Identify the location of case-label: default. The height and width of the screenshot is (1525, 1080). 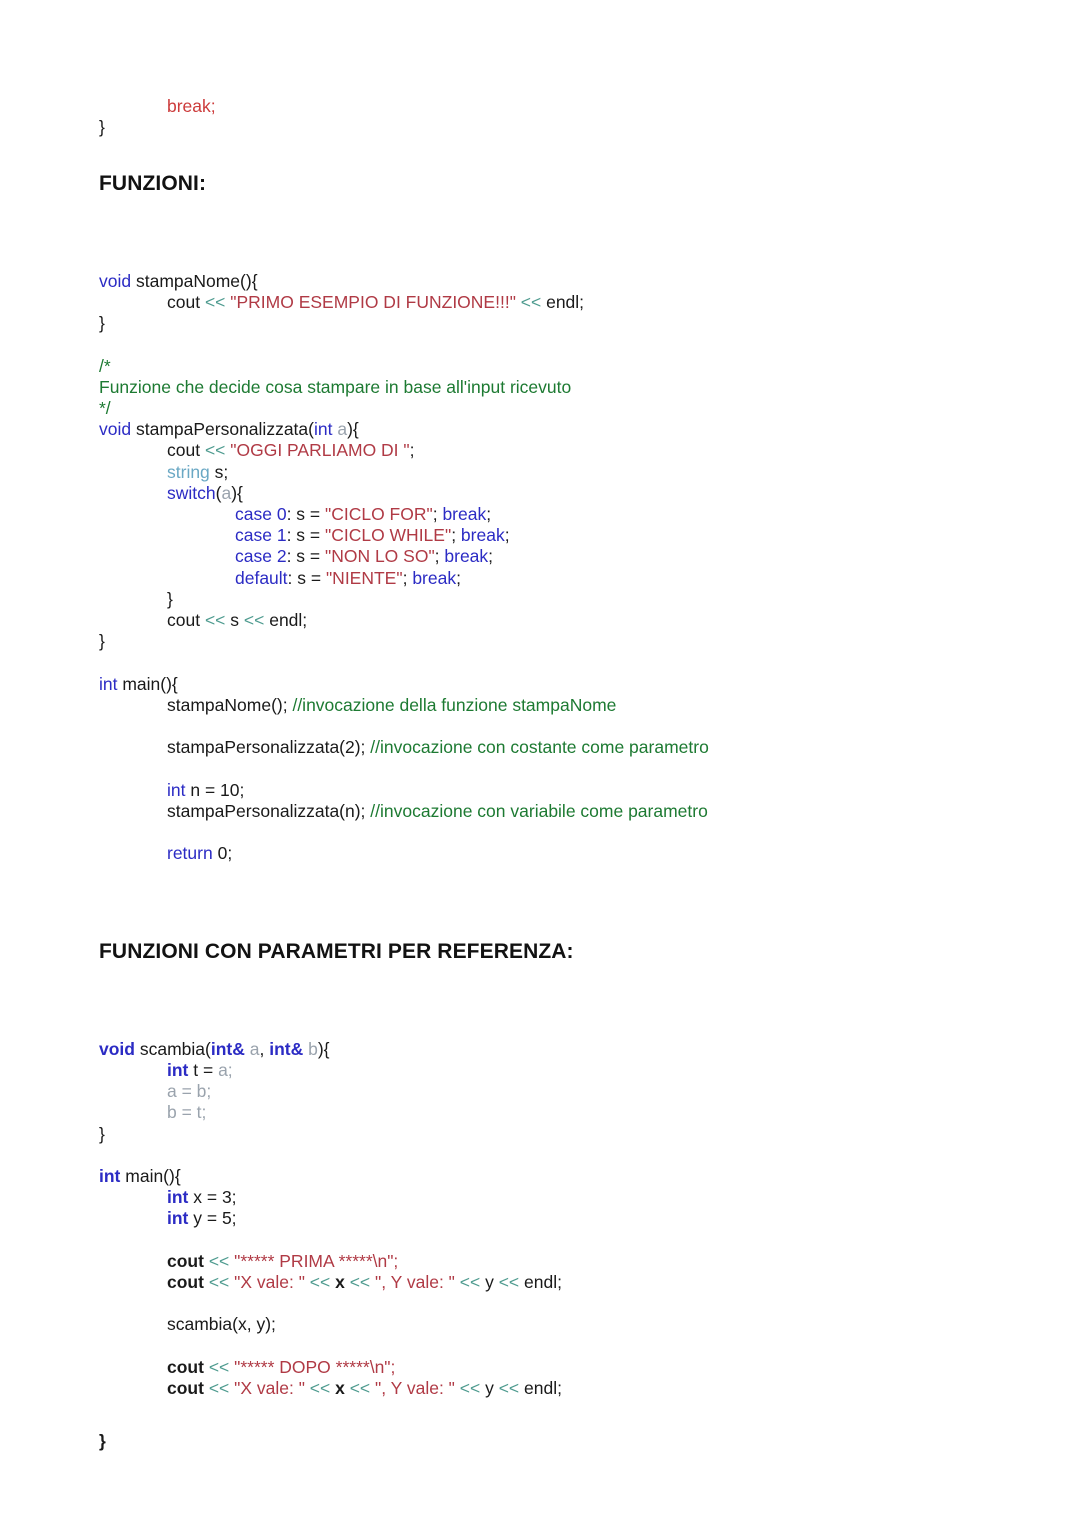
(261, 577).